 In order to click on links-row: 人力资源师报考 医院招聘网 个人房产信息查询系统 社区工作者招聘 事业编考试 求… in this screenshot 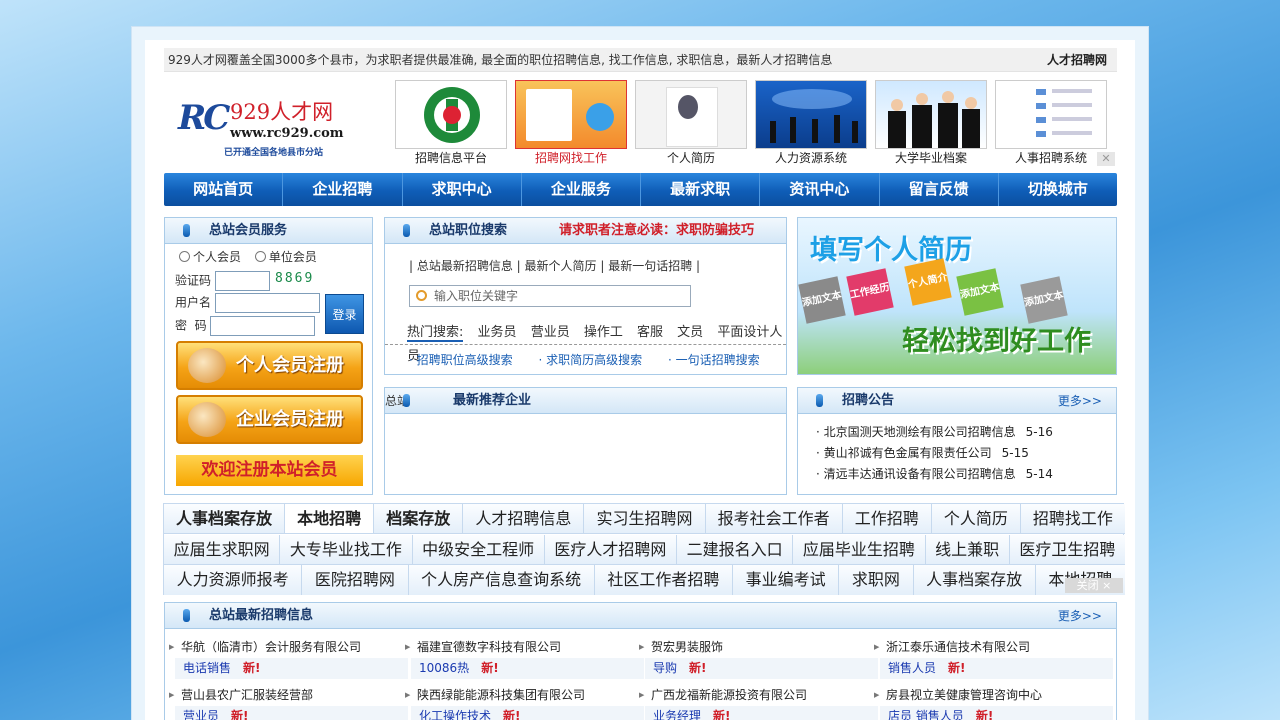, I will do `click(644, 580)`.